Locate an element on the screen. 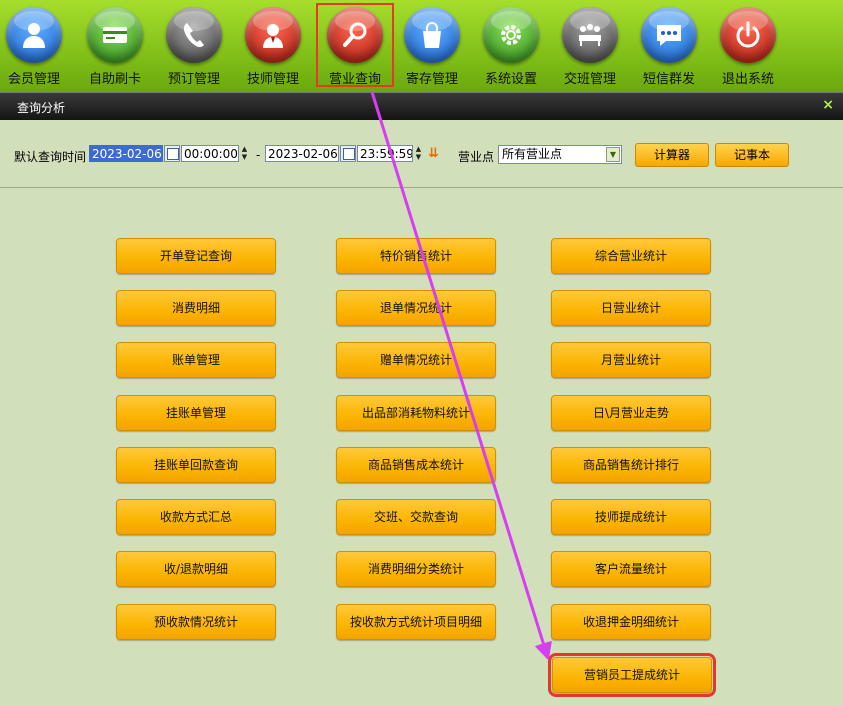 Image resolution: width=843 pixels, height=706 pixels. outlet-select: 所有营业点 ▼ is located at coordinates (560, 154).